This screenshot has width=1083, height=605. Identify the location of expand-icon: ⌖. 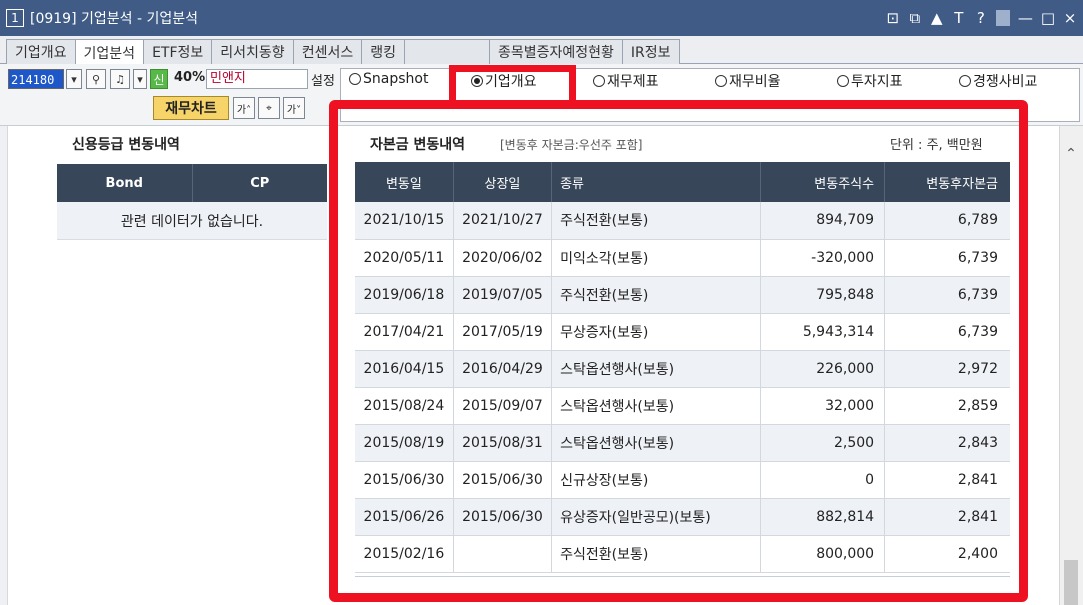
(269, 108).